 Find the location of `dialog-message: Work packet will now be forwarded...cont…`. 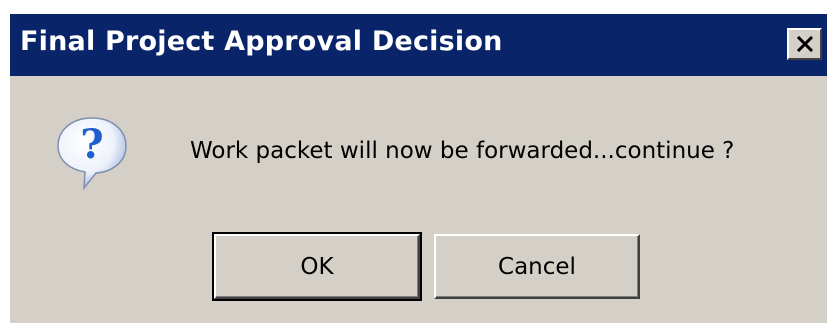

dialog-message: Work packet will now be forwarded...cont… is located at coordinates (462, 151).